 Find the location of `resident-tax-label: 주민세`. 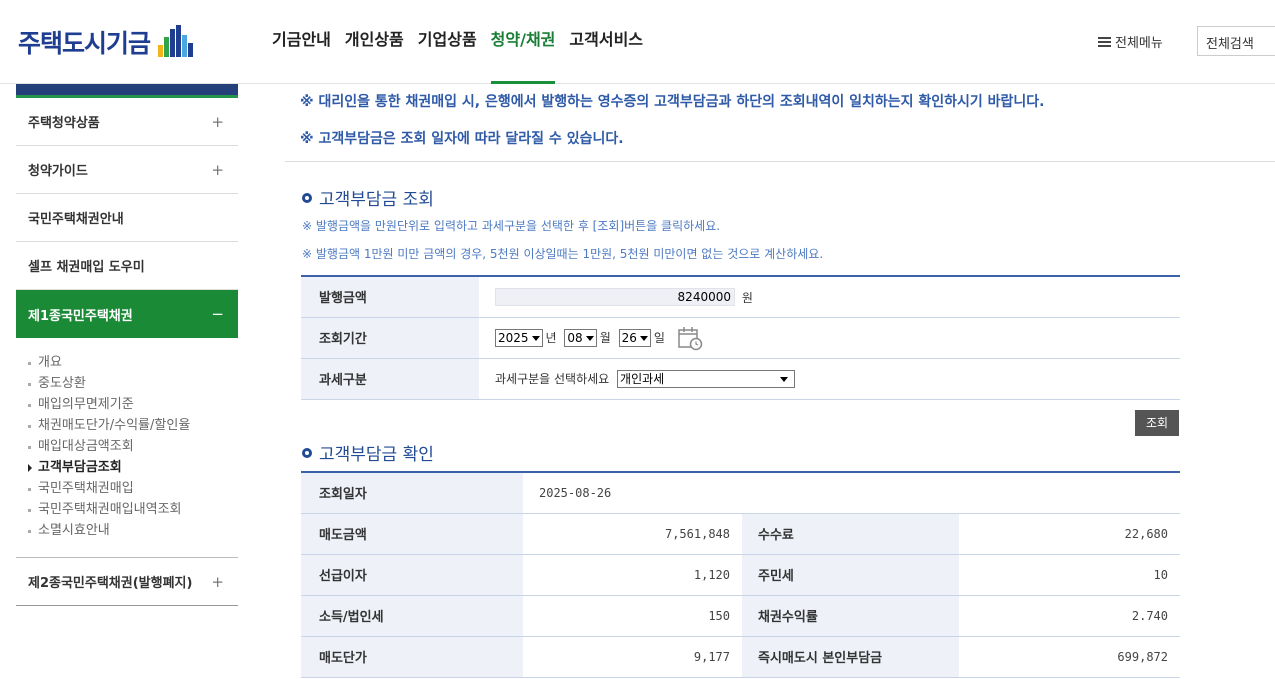

resident-tax-label: 주민세 is located at coordinates (850, 575).